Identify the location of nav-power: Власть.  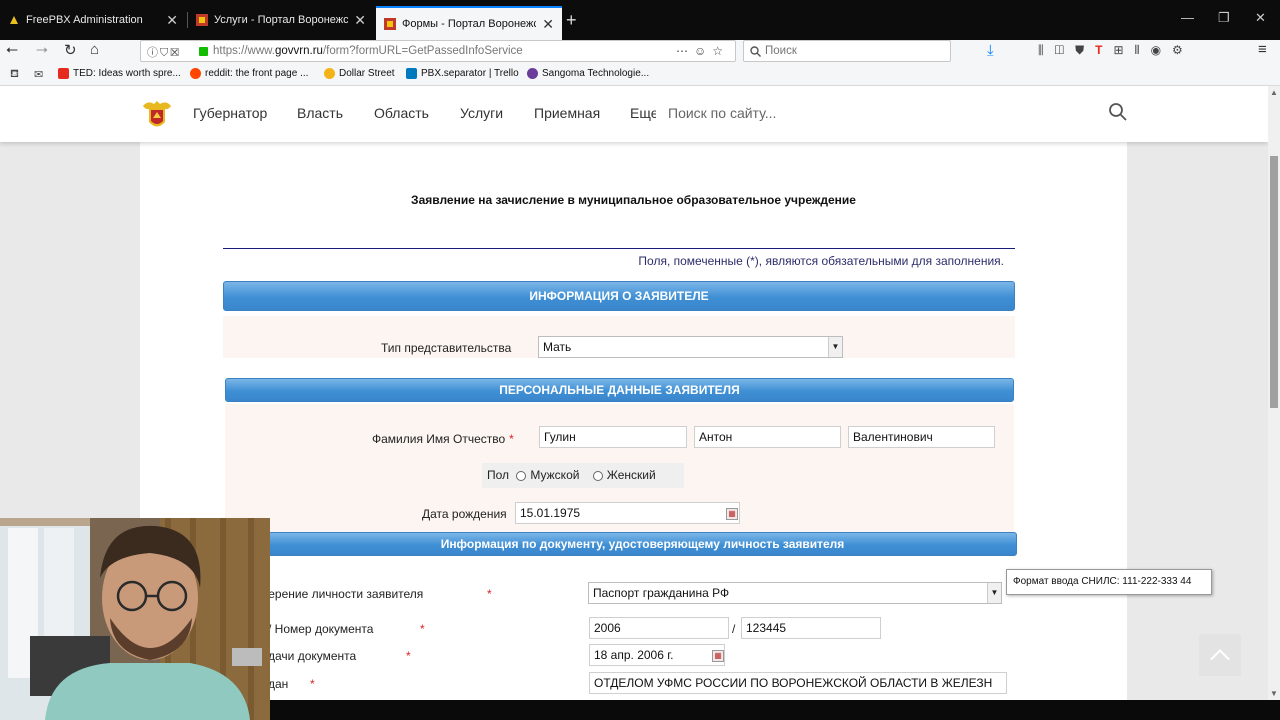
(320, 113).